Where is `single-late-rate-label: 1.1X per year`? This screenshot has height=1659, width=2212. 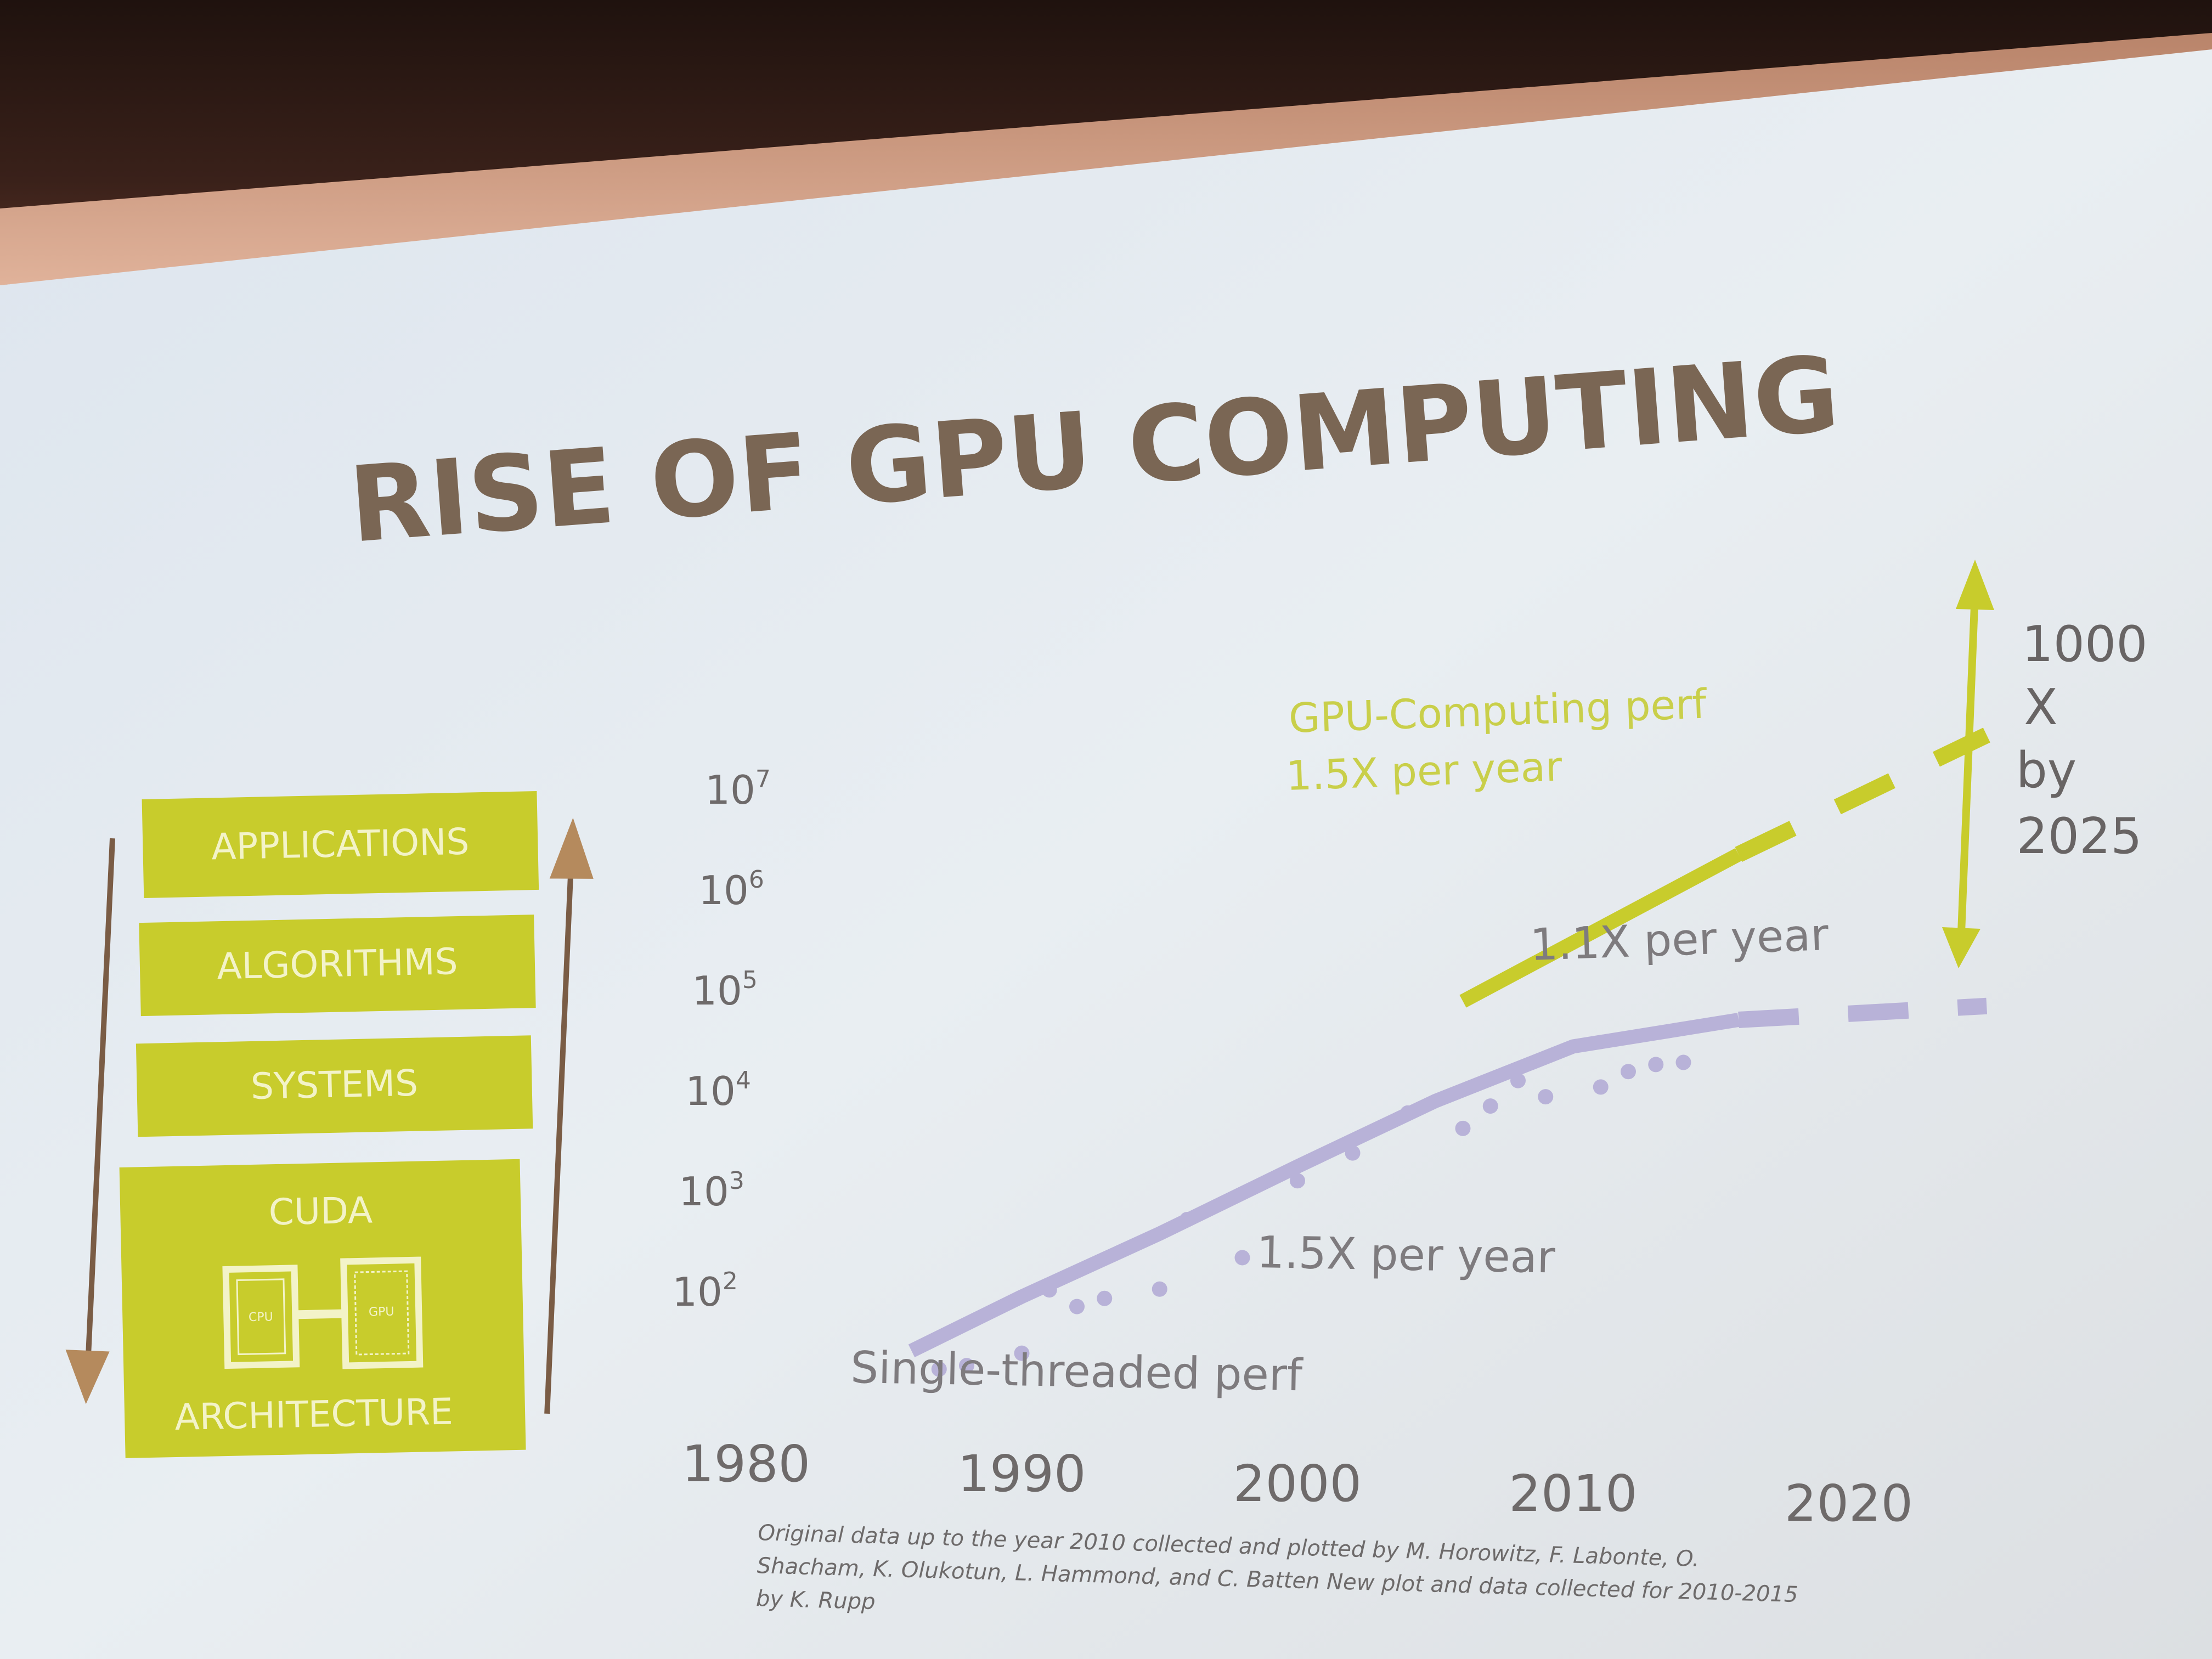
single-late-rate-label: 1.1X per year is located at coordinates (1679, 940).